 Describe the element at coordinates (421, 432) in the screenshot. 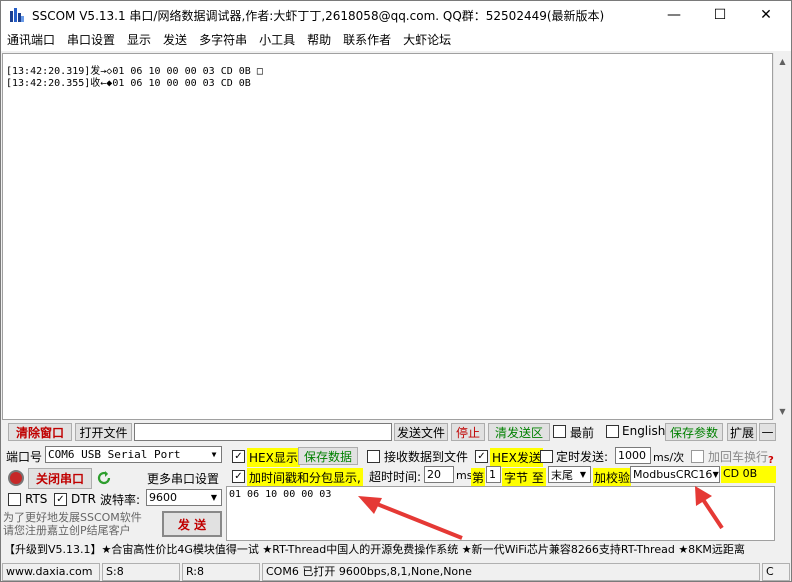

I see `send-file-button: 发送文件` at that location.